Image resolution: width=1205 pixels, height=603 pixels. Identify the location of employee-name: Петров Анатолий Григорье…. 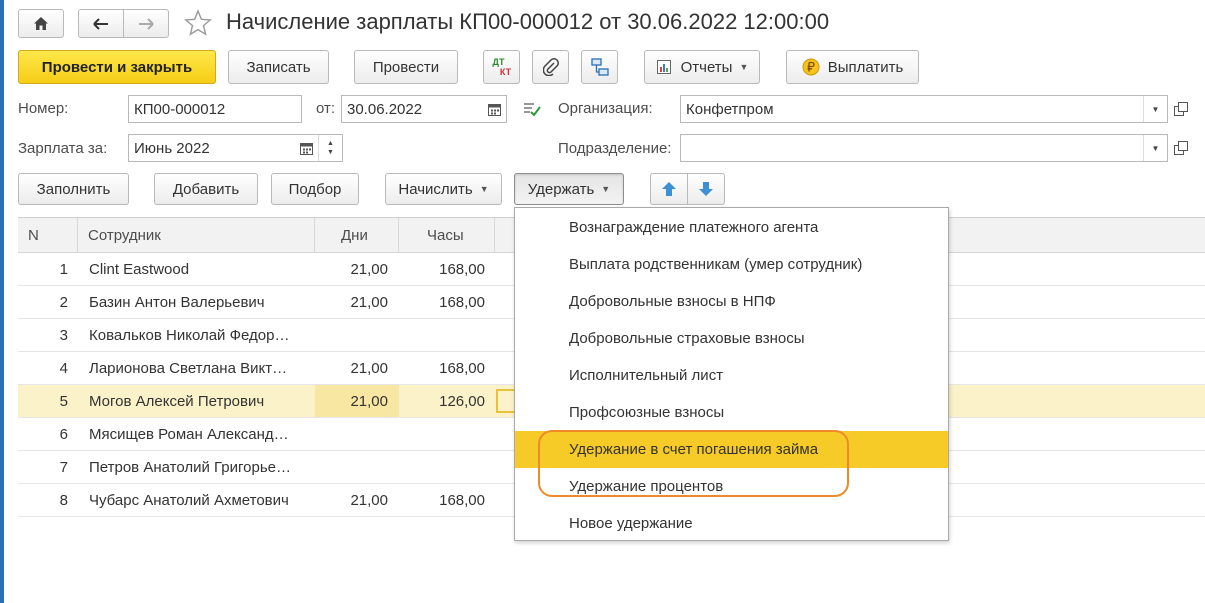
(190, 467).